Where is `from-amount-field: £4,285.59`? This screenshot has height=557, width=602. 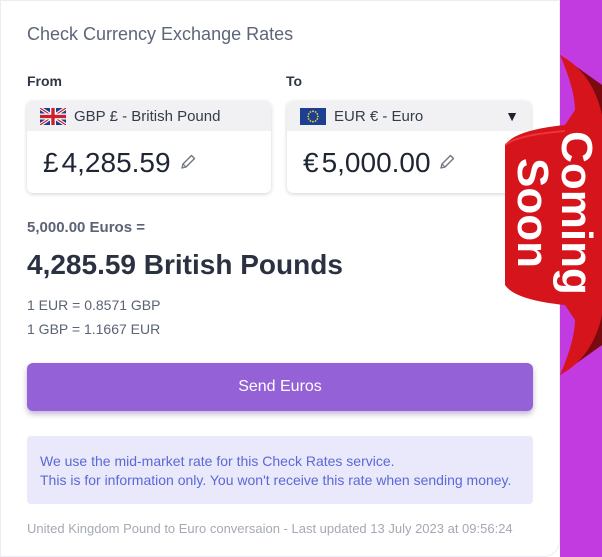 from-amount-field: £4,285.59 is located at coordinates (107, 163).